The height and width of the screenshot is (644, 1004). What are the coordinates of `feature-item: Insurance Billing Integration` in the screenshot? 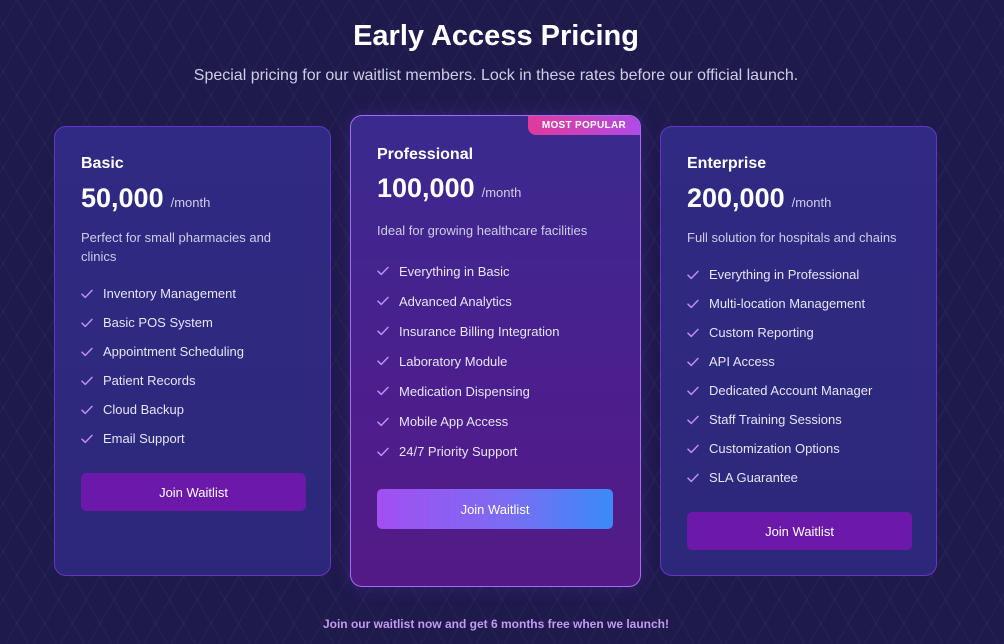 It's located at (468, 331).